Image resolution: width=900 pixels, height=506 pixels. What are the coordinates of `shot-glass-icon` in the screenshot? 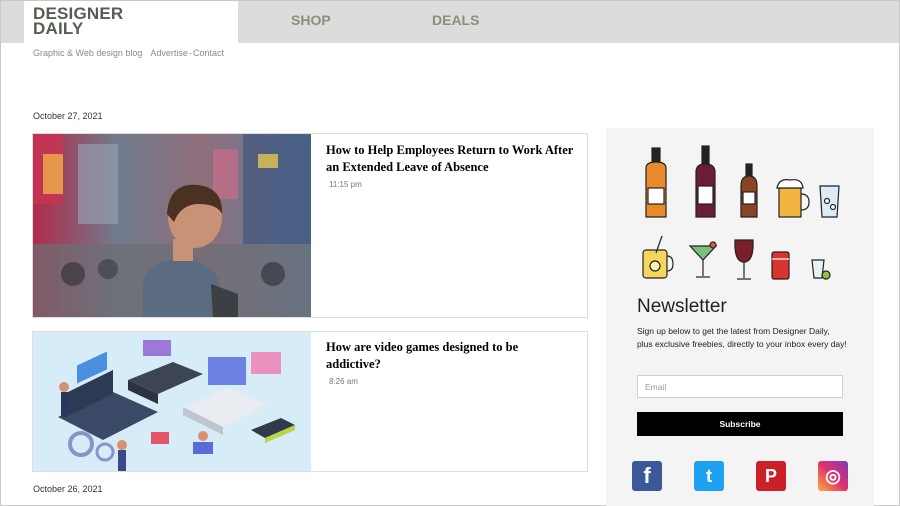 It's located at (821, 269).